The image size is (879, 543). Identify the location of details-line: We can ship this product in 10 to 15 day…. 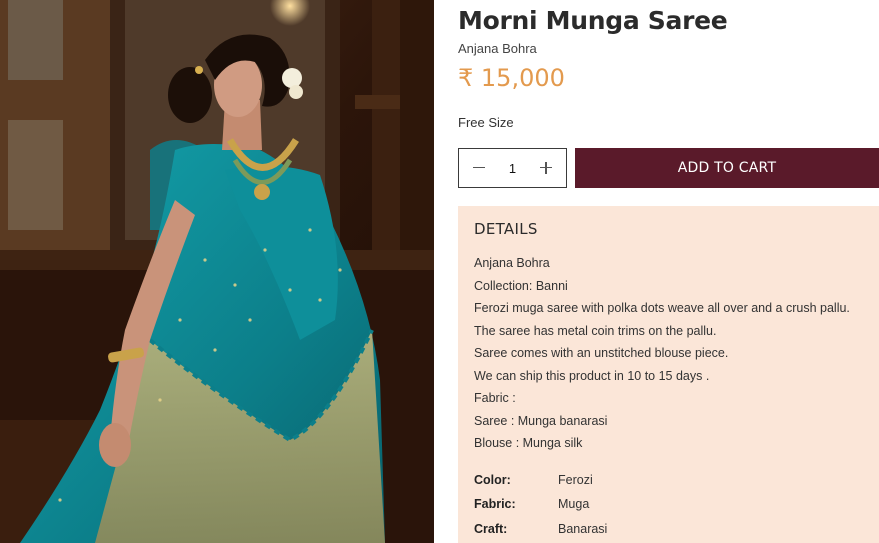
(592, 375).